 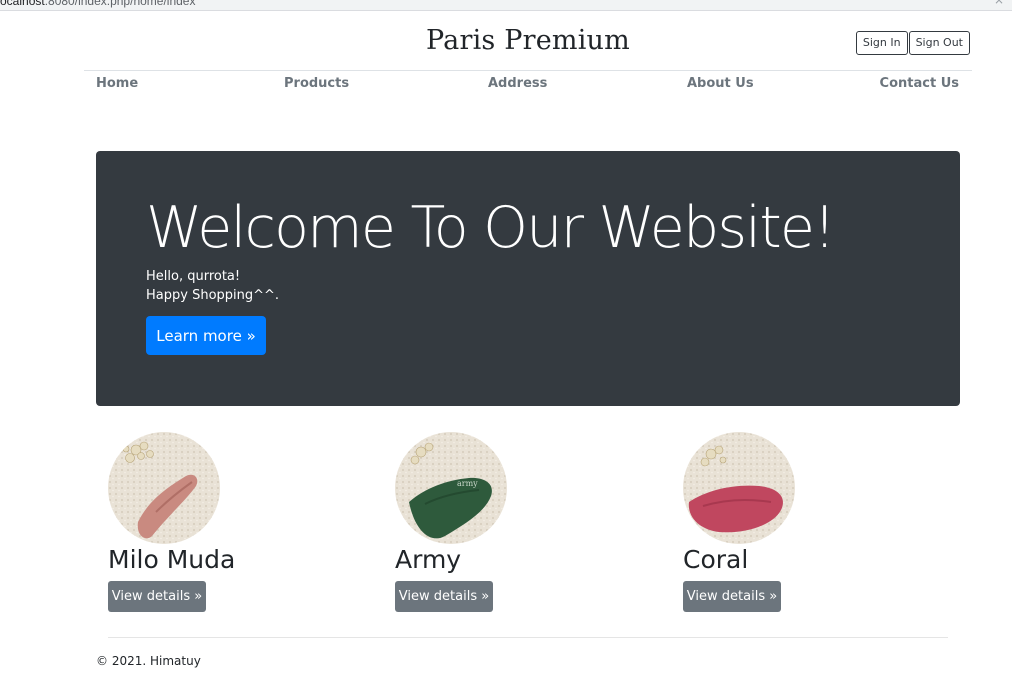 What do you see at coordinates (528, 40) in the screenshot?
I see `brand-title: Paris Premium` at bounding box center [528, 40].